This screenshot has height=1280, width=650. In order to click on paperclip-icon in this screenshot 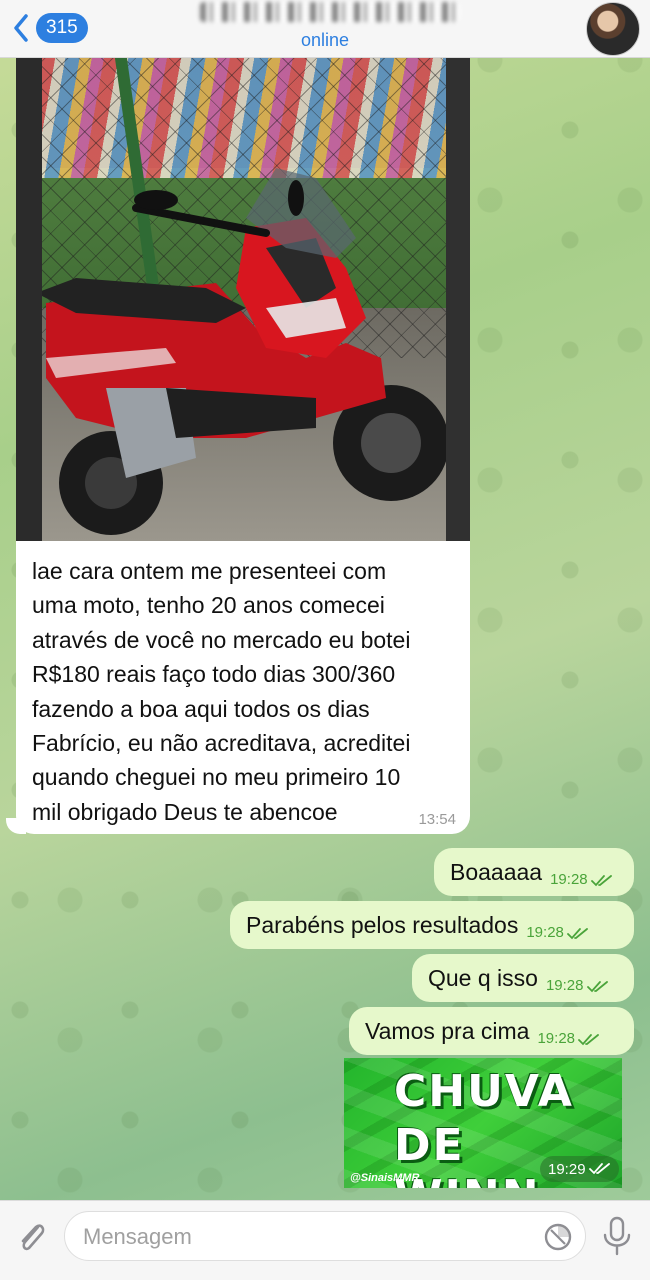, I will do `click(32, 1237)`.